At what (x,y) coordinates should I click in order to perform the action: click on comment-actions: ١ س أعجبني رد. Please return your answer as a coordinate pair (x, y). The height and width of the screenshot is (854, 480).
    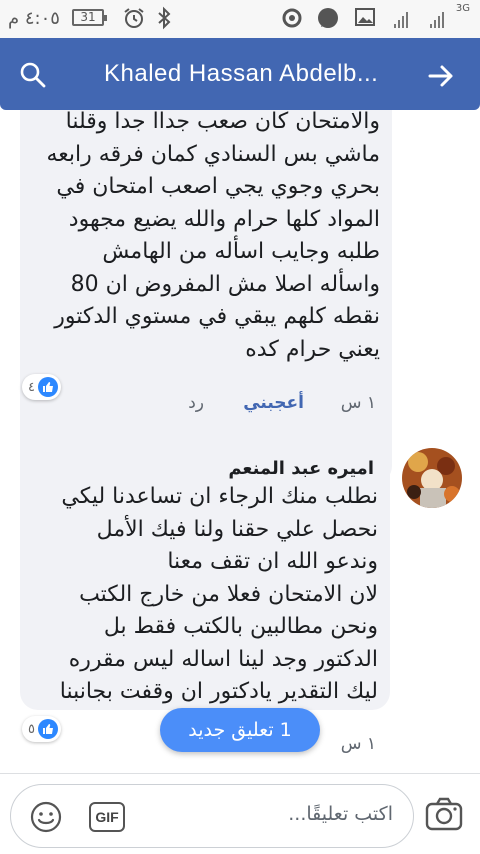
    Looking at the image, I should click on (240, 405).